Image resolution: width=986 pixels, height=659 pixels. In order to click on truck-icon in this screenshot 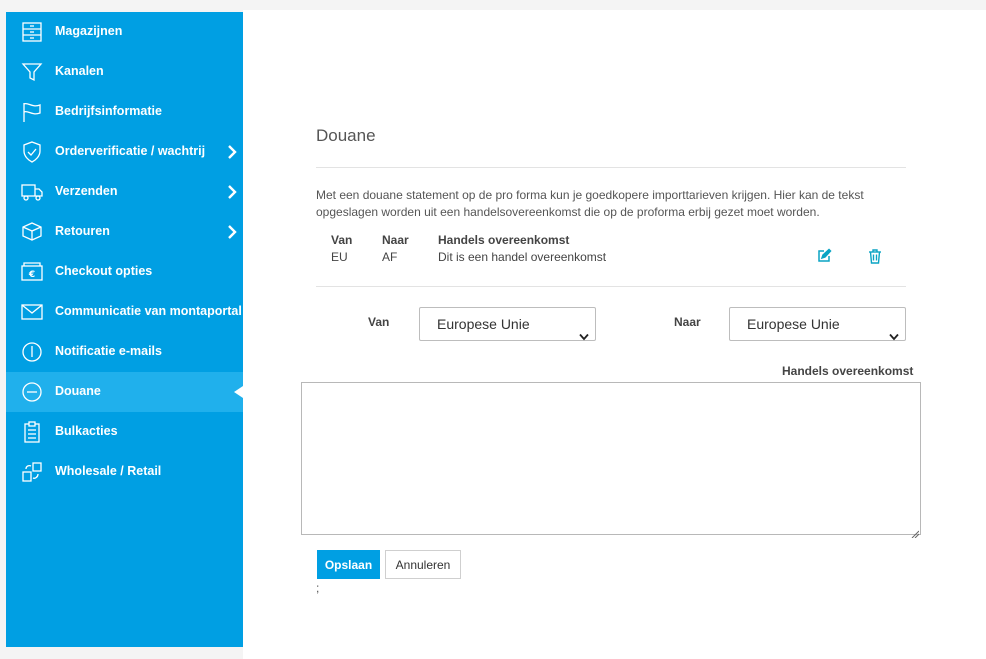, I will do `click(32, 192)`.